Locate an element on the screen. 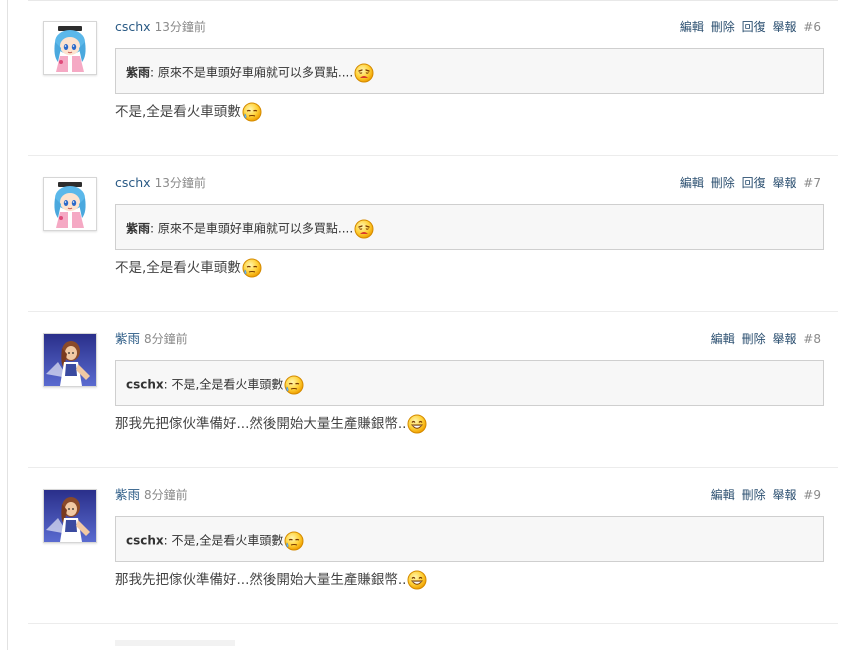  post-actions: 編輯 刪除 舉報 #9 is located at coordinates (766, 495).